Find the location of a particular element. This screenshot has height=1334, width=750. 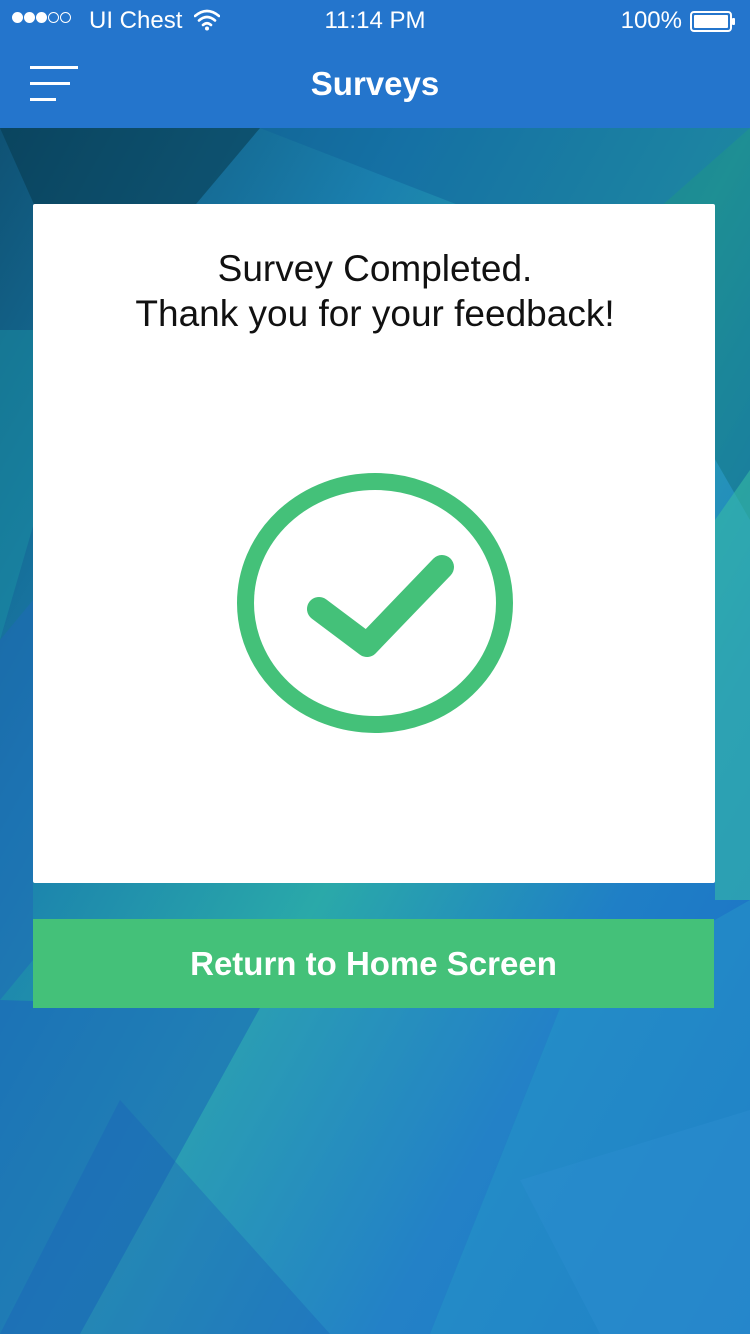

navigation-header: UI Chest 11:14 PM 100% Surveys is located at coordinates (375, 64).